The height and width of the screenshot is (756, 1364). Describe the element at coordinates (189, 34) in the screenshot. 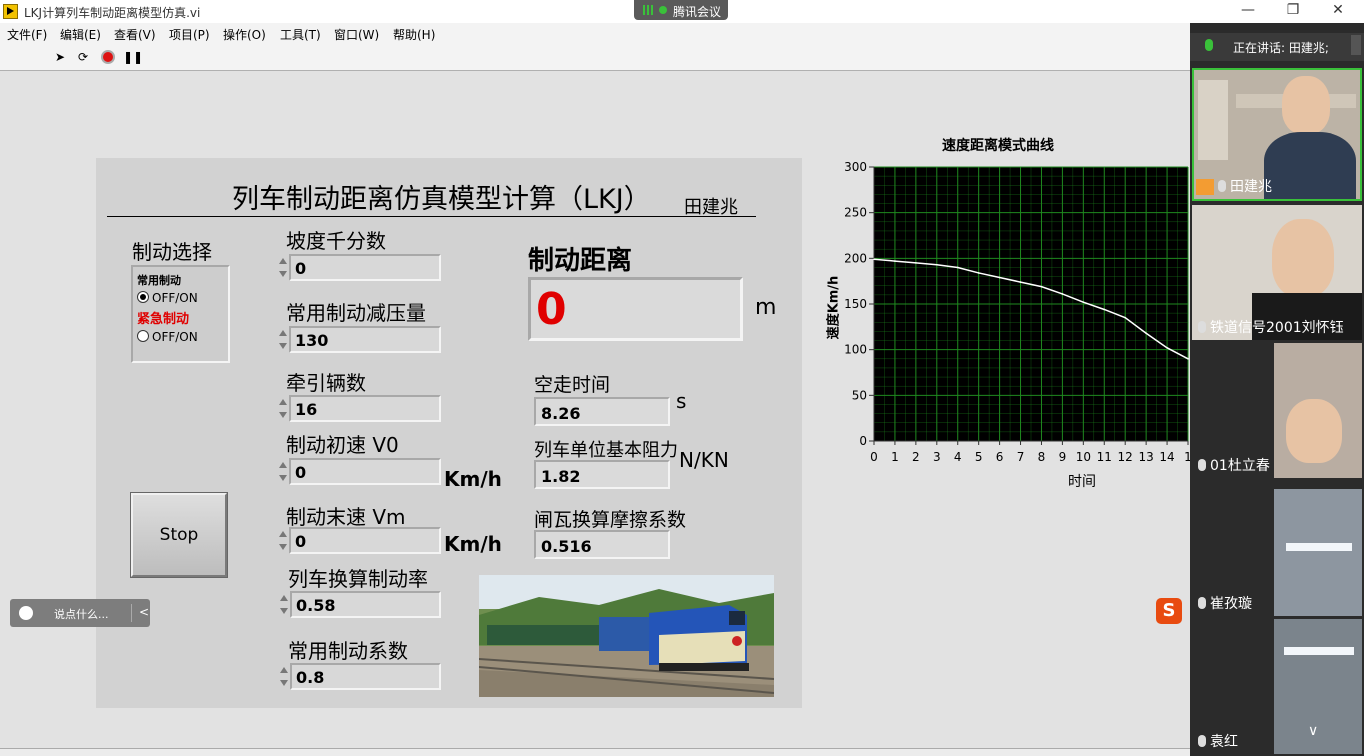

I see `menu-project: 项目(P)` at that location.